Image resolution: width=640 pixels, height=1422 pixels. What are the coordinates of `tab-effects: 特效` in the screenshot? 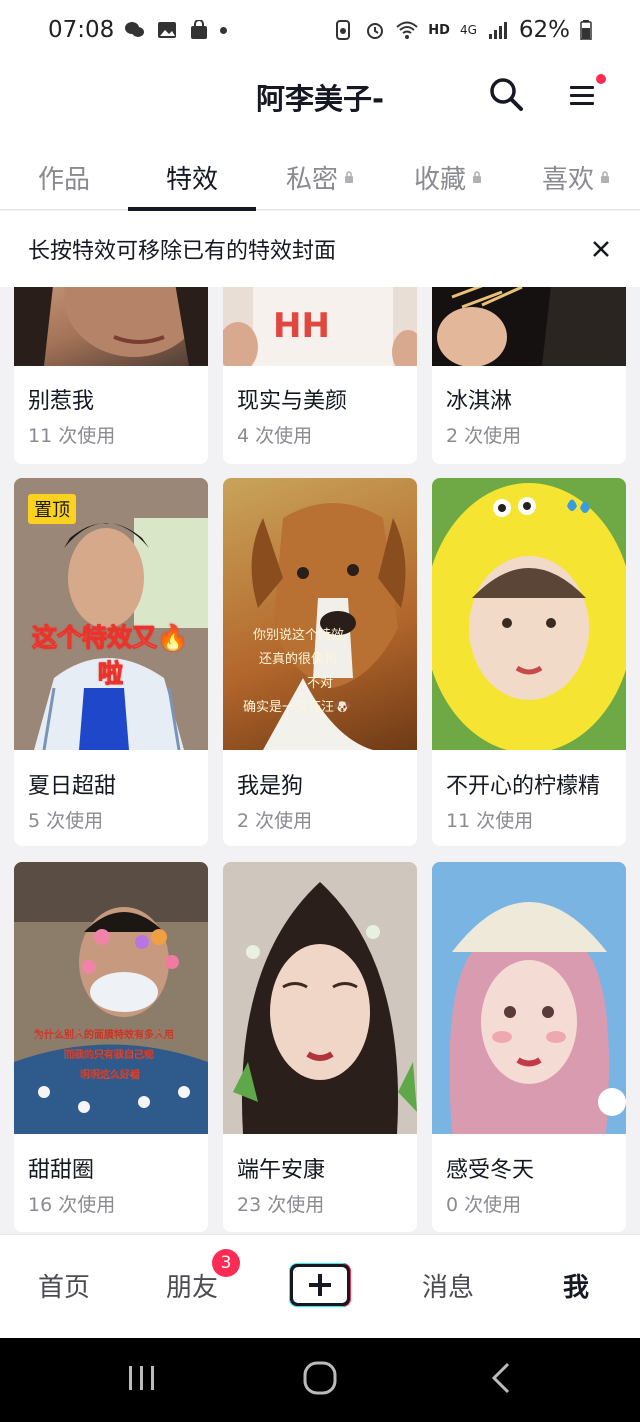 It's located at (192, 177).